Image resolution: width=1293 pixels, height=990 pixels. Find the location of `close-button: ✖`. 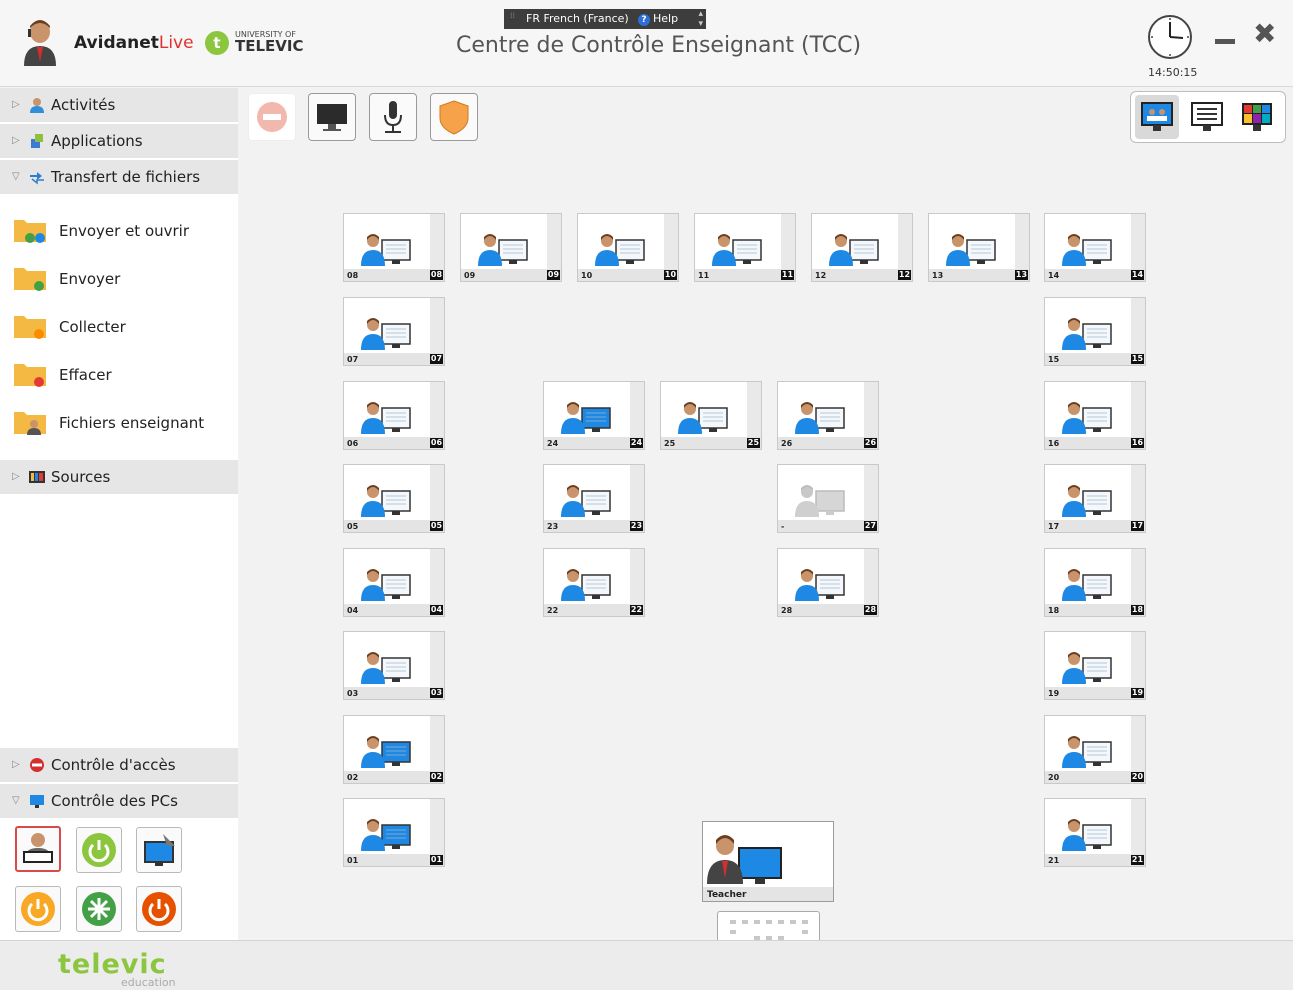

close-button: ✖ is located at coordinates (1264, 34).